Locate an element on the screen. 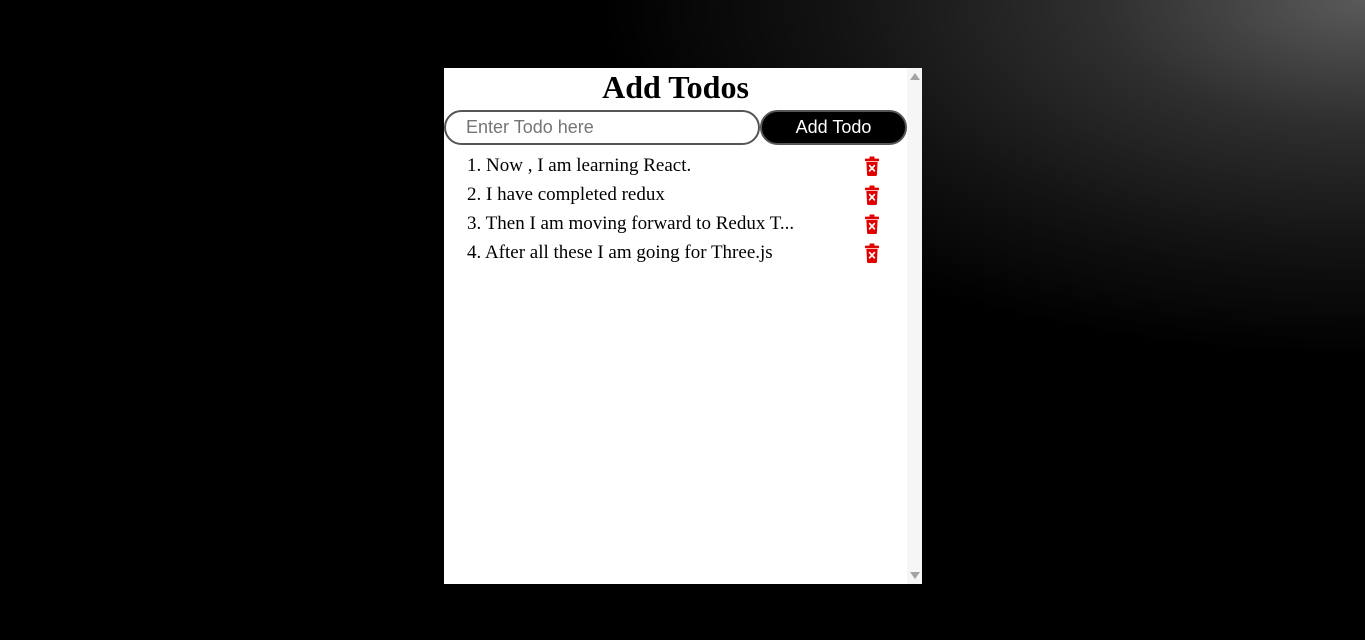  scroll-up-arrow-icon is located at coordinates (915, 76).